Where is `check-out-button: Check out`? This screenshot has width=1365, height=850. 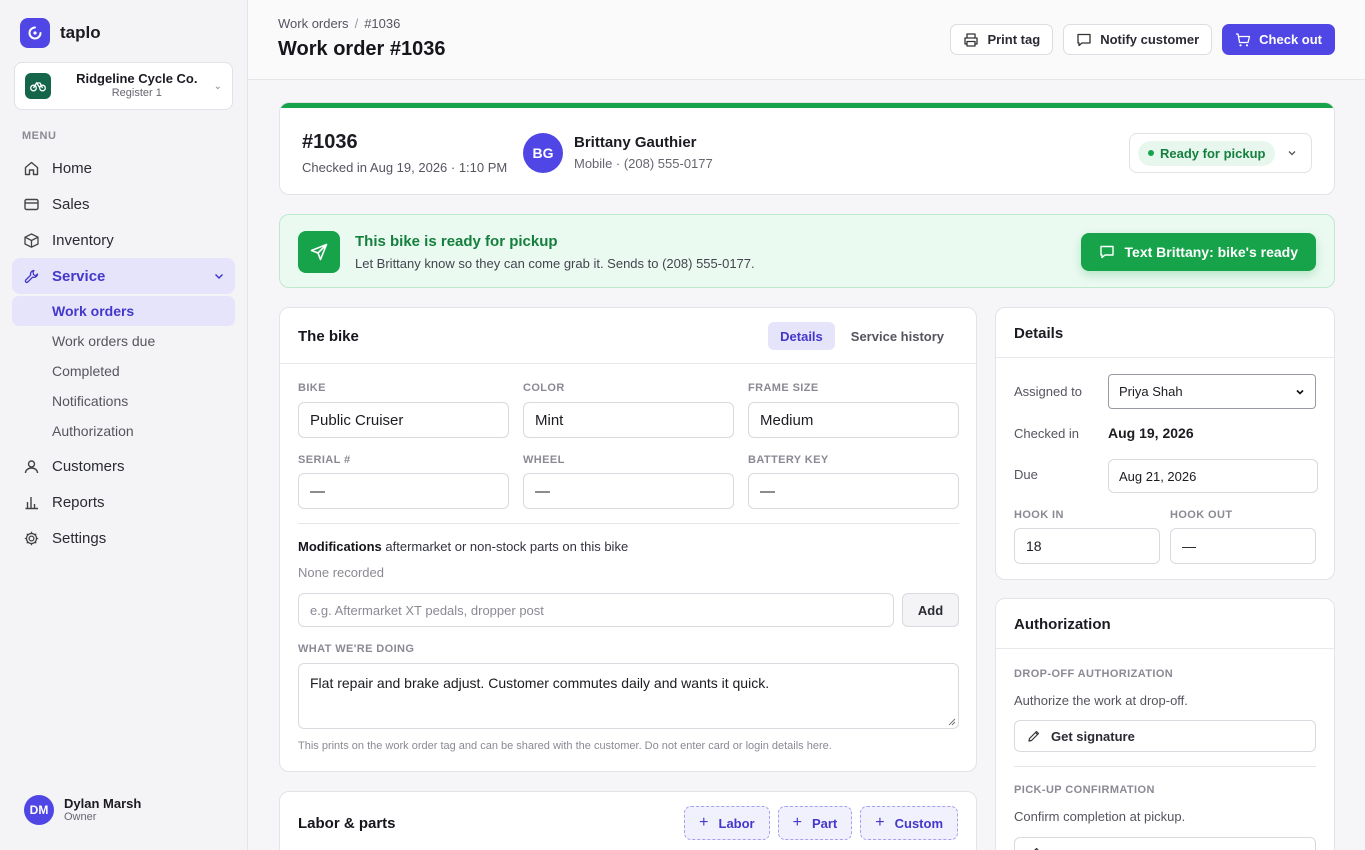 check-out-button: Check out is located at coordinates (1278, 39).